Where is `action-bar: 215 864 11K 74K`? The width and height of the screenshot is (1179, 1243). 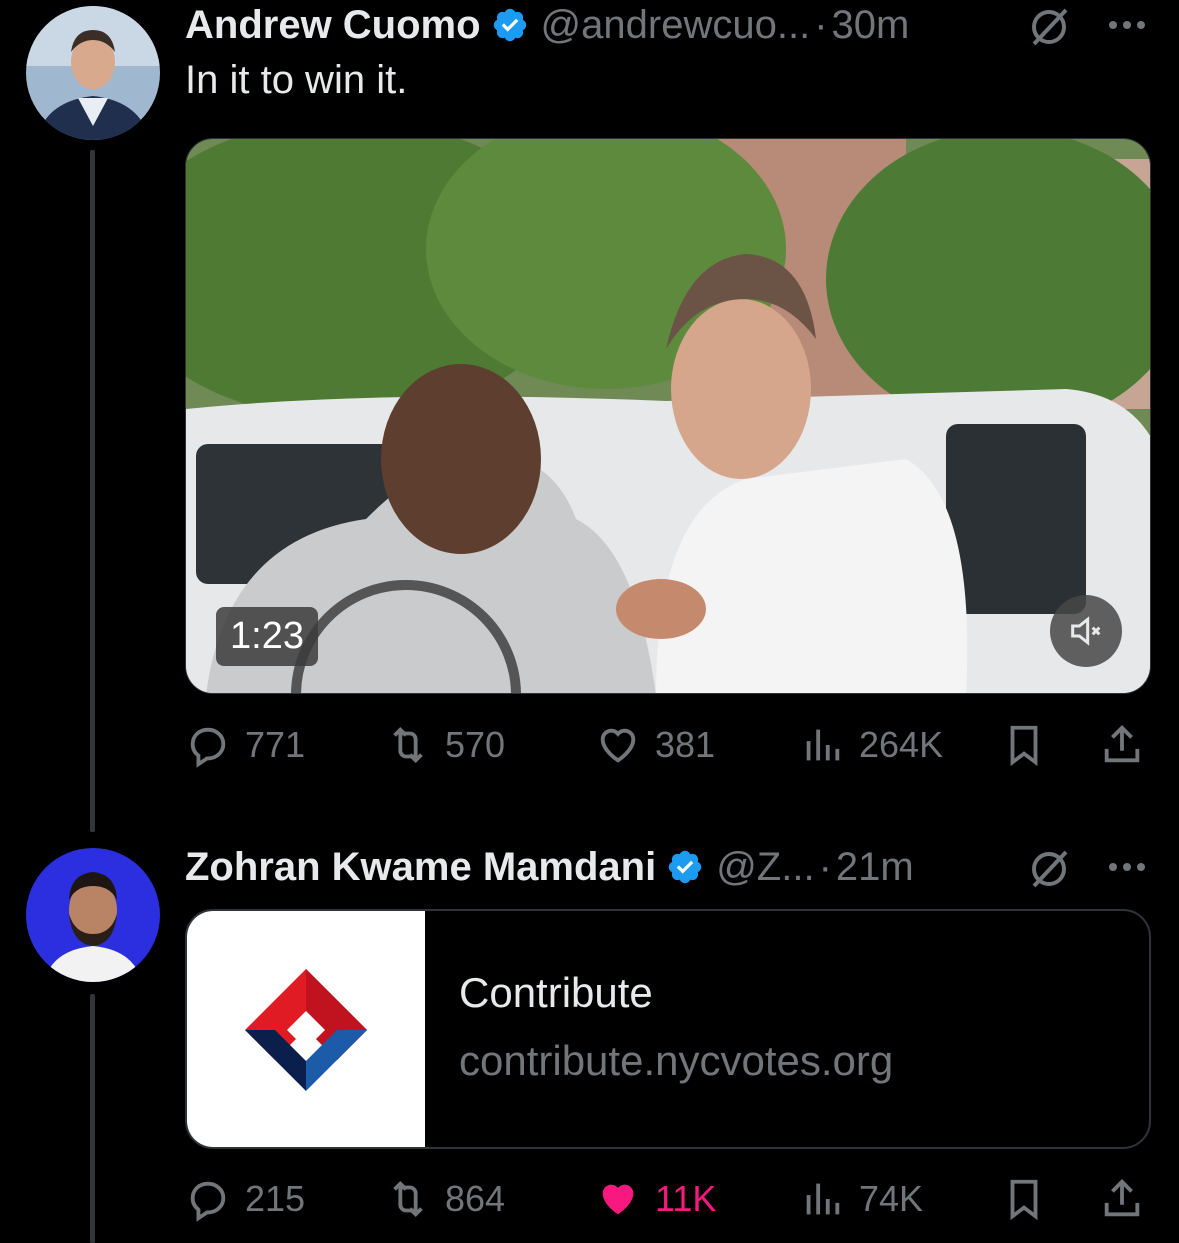 action-bar: 215 864 11K 74K is located at coordinates (668, 1200).